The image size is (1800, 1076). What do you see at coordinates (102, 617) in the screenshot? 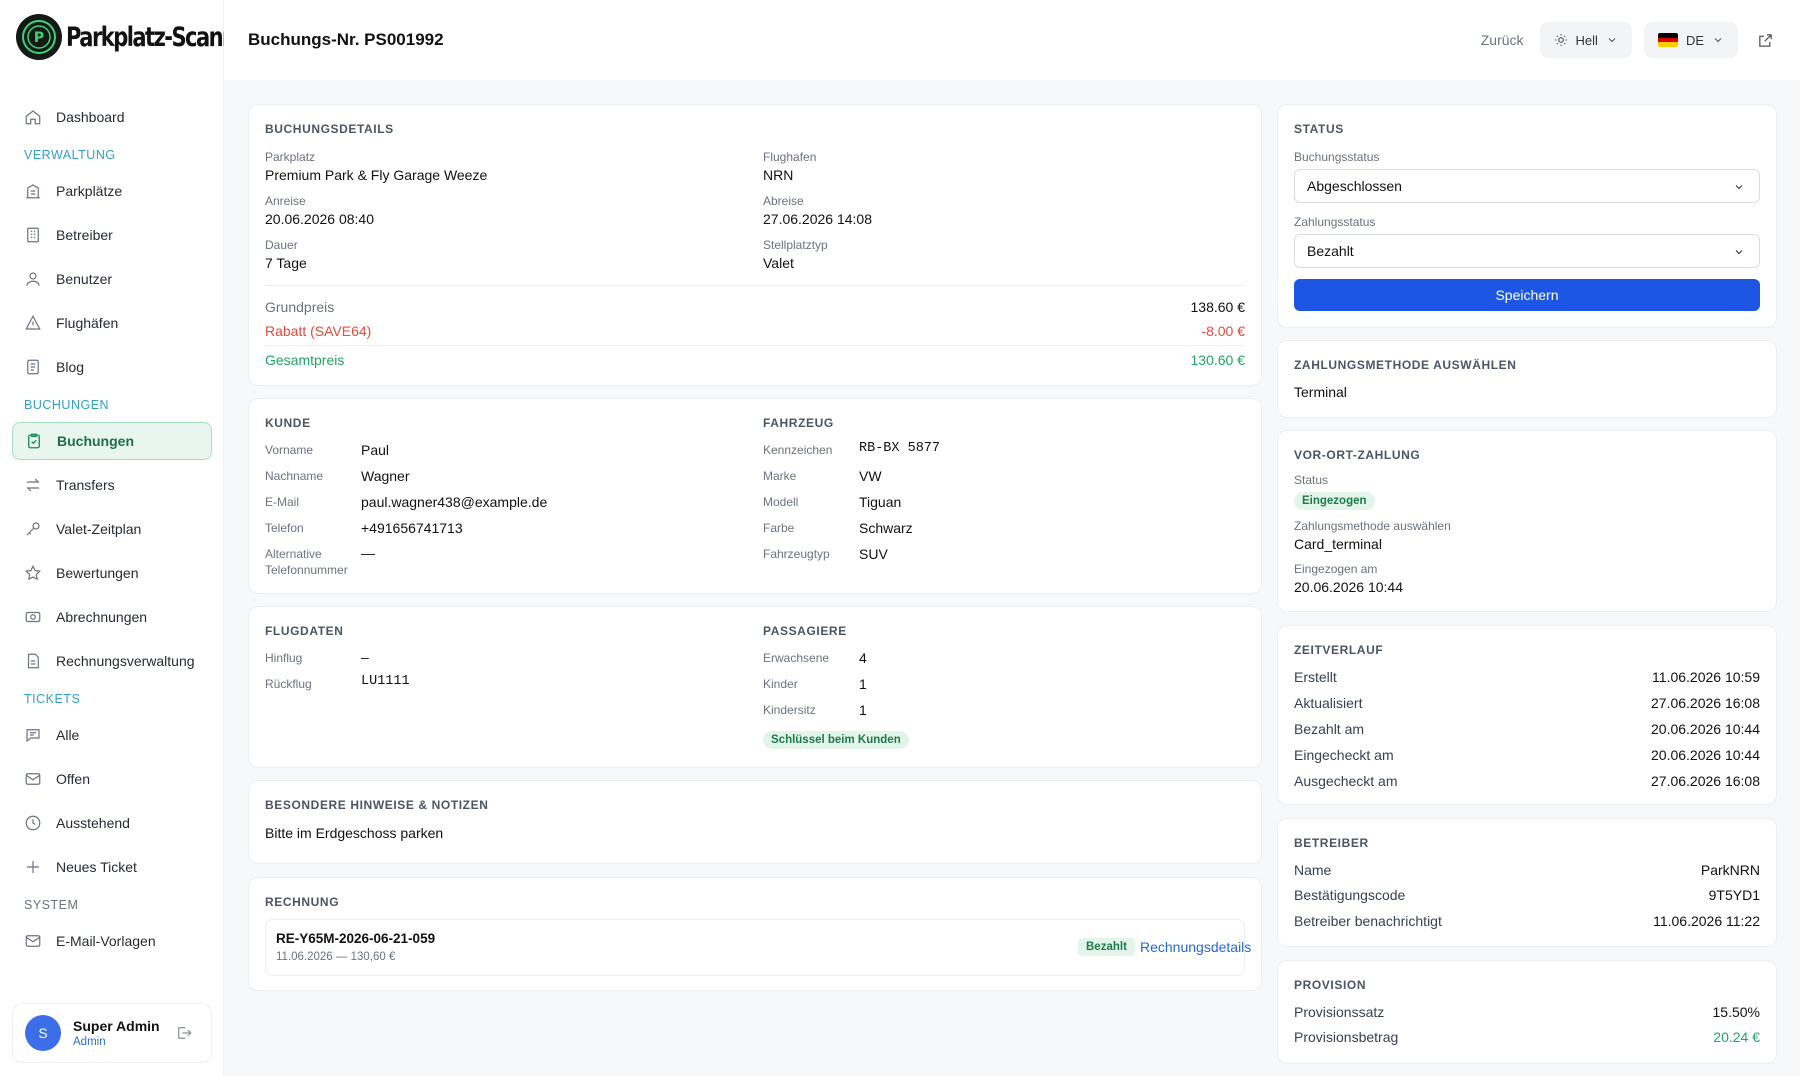
I see `sidebar-item-label: Abrechnungen` at bounding box center [102, 617].